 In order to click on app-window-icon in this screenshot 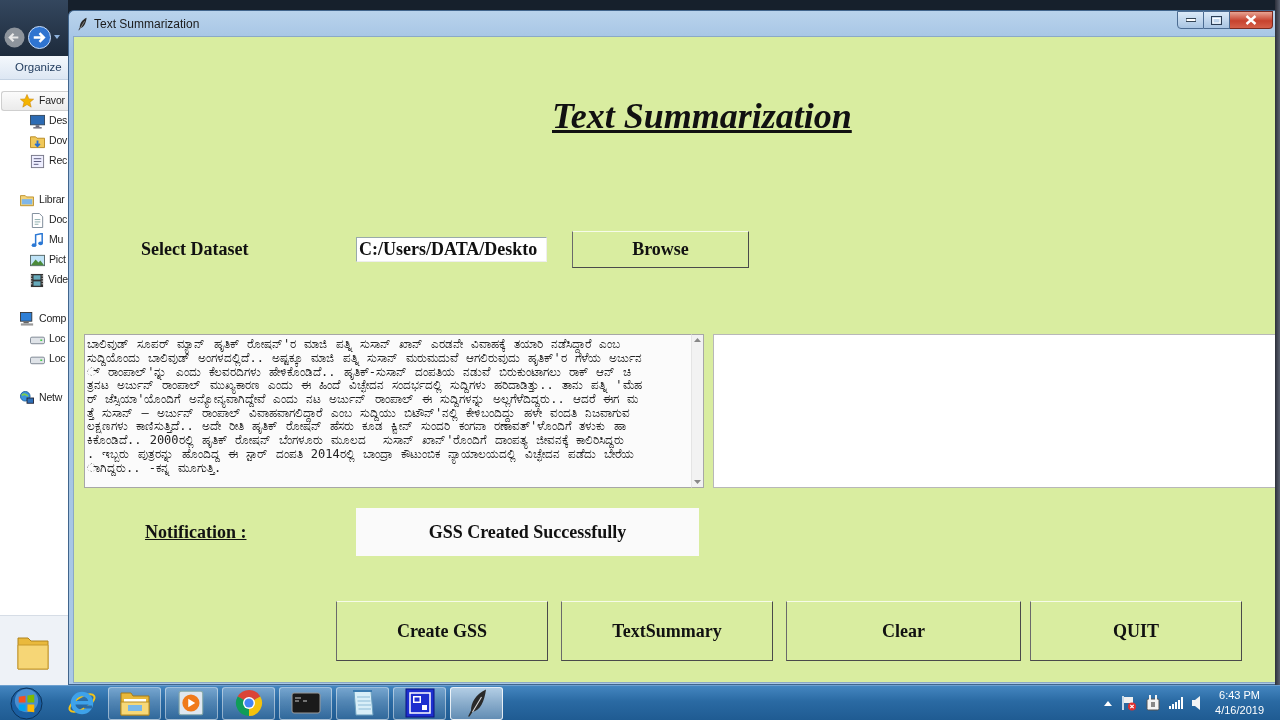, I will do `click(419, 703)`.